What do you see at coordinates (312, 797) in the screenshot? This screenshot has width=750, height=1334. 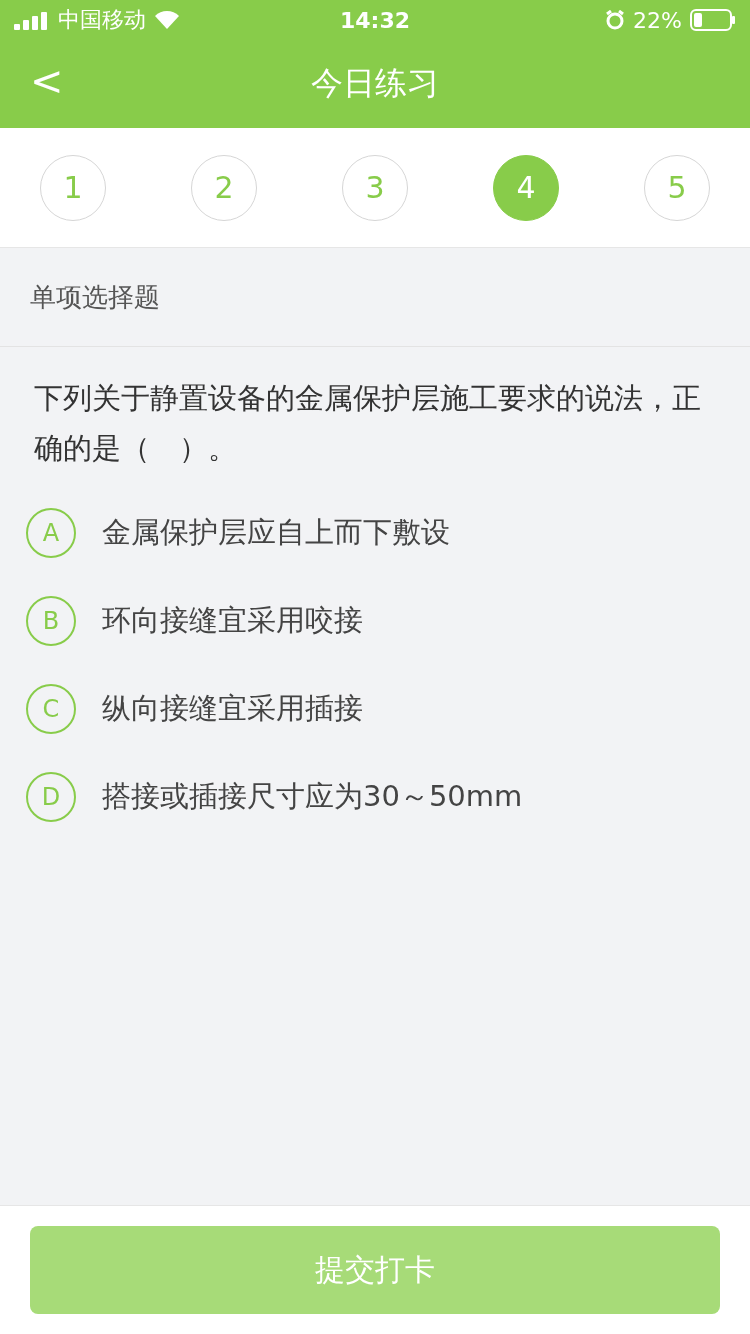 I see `option-text: 搭接或插接尺寸应为30～50mm` at bounding box center [312, 797].